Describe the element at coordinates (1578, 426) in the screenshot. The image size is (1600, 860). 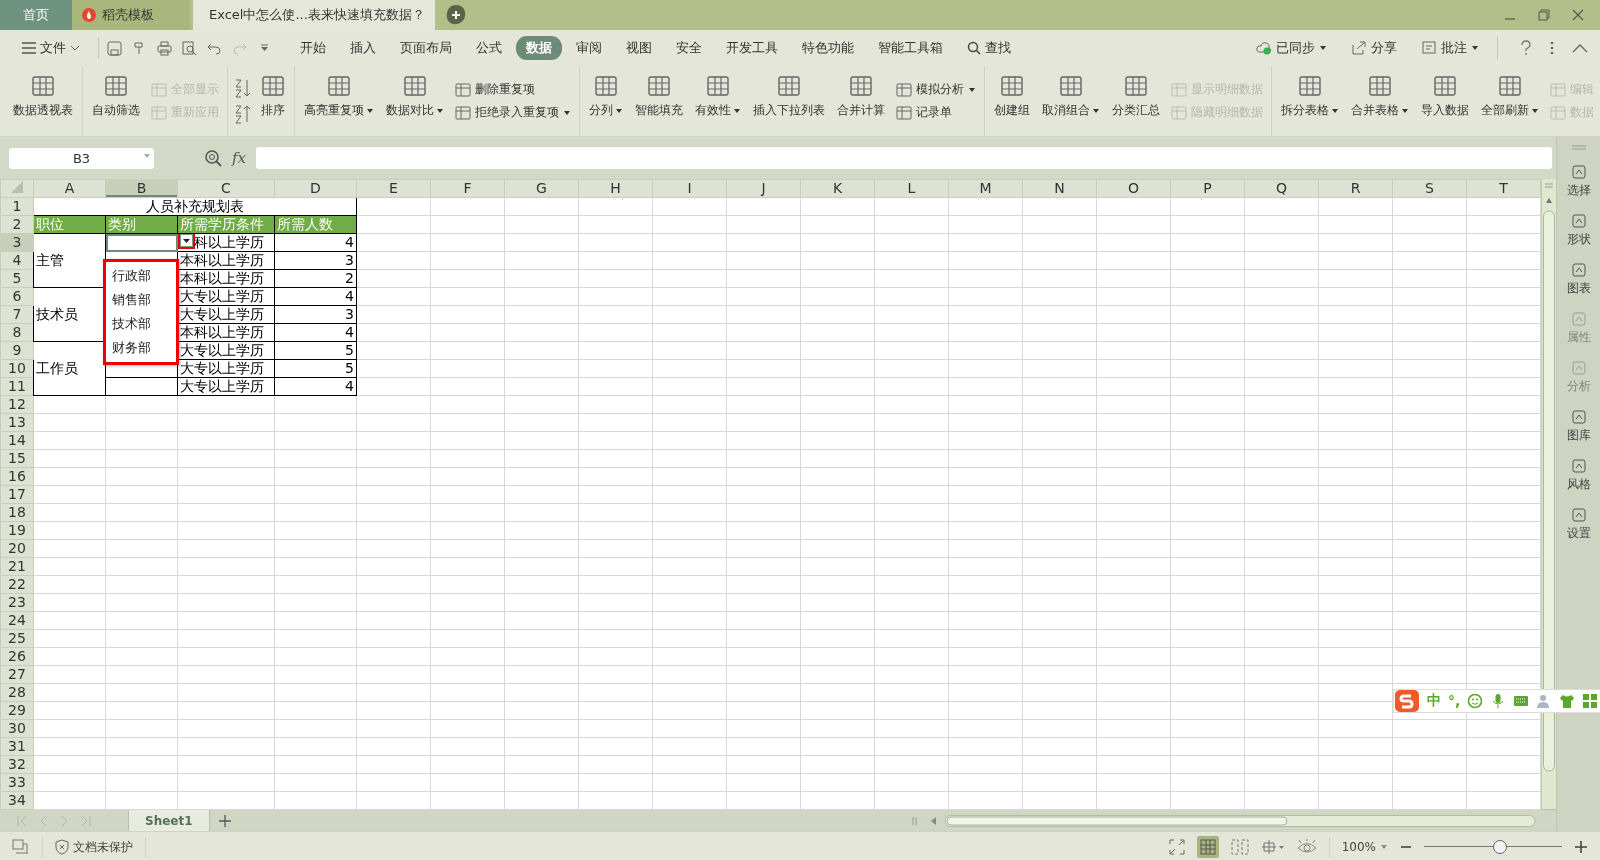
I see `side-panel-button: 图库` at that location.